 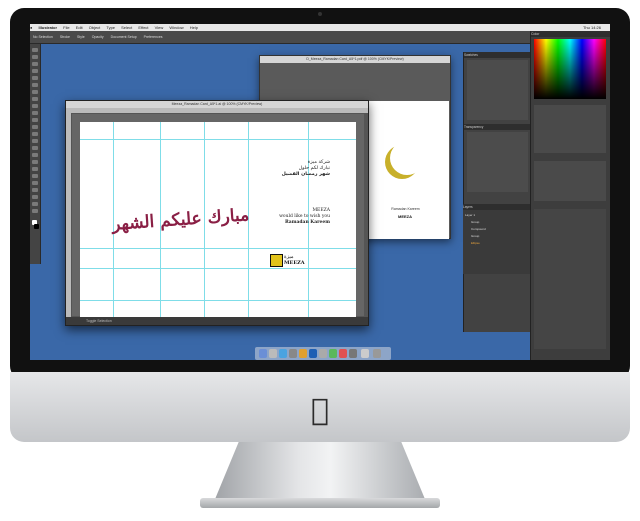 I want to click on horizontal-ruler, so click(x=217, y=110).